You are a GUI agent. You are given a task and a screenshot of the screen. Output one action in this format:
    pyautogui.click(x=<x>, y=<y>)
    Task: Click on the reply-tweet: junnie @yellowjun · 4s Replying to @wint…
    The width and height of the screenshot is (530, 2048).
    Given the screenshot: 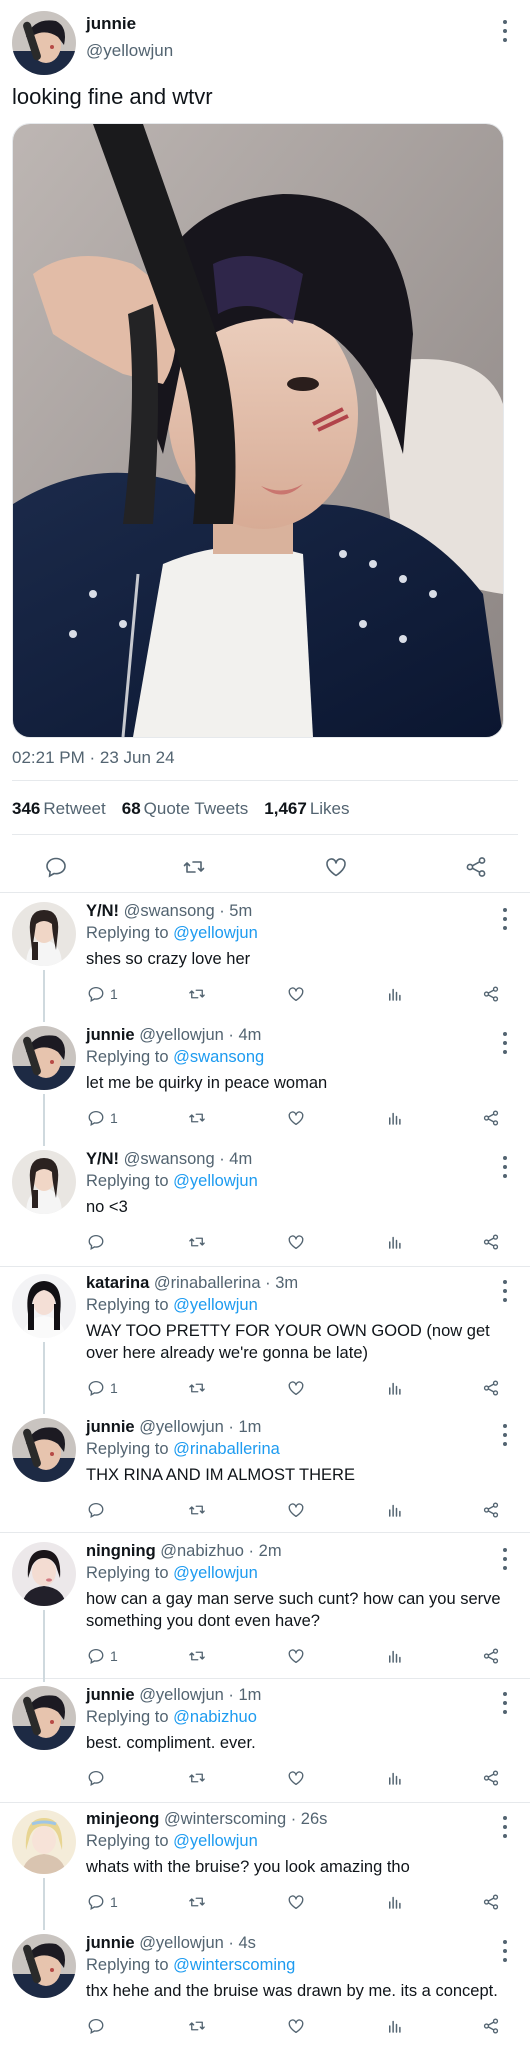 What is the action you would take?
    pyautogui.click(x=265, y=1989)
    